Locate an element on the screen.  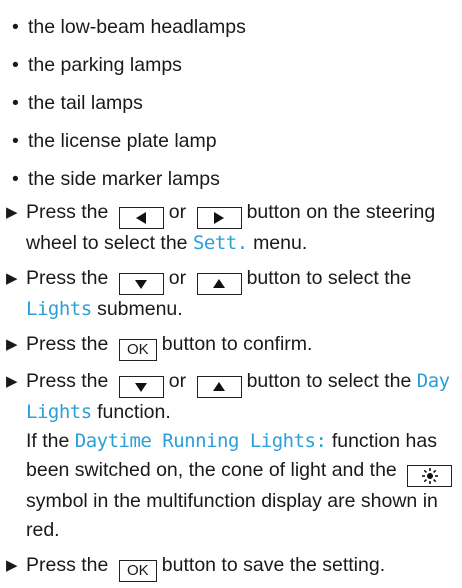
list-item: • the license plate lamp is located at coordinates (114, 141).